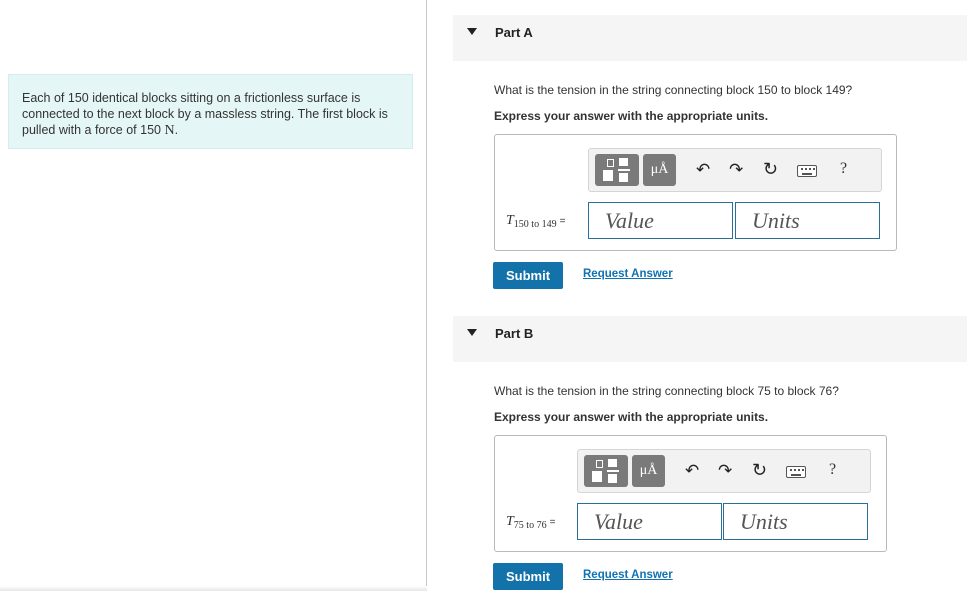 This screenshot has width=967, height=591. What do you see at coordinates (807, 220) in the screenshot?
I see `part-a-units-input: Units` at bounding box center [807, 220].